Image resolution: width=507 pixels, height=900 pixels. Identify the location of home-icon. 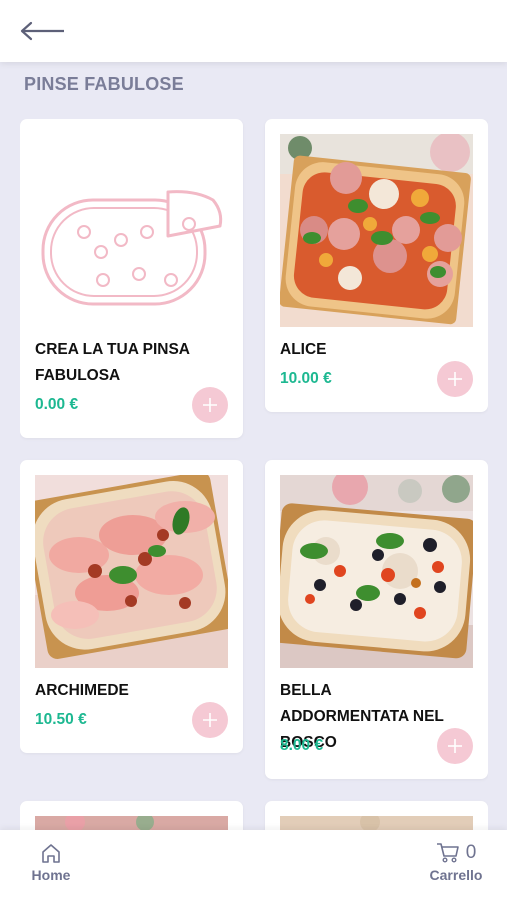
(51, 853).